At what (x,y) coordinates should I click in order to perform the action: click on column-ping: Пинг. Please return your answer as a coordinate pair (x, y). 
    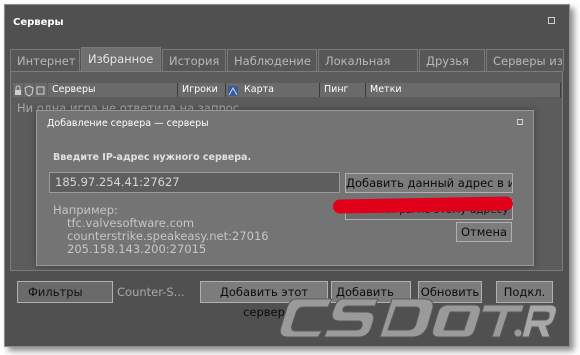
    Looking at the image, I should click on (343, 90).